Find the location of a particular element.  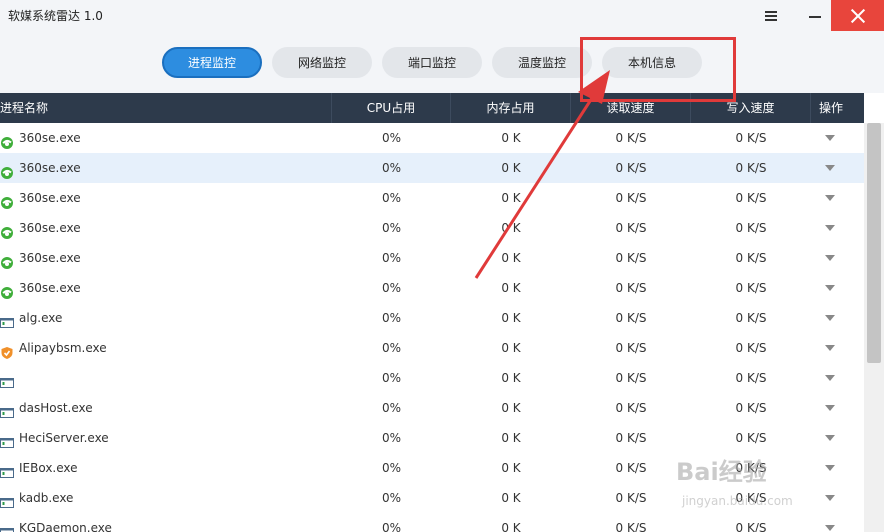

close-icon is located at coordinates (858, 16).